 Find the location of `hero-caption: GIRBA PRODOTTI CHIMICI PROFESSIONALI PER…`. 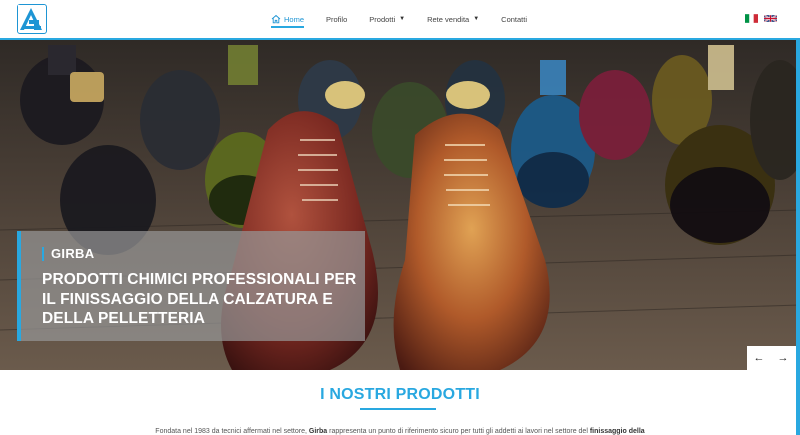

hero-caption: GIRBA PRODOTTI CHIMICI PROFESSIONALI PER… is located at coordinates (191, 286).